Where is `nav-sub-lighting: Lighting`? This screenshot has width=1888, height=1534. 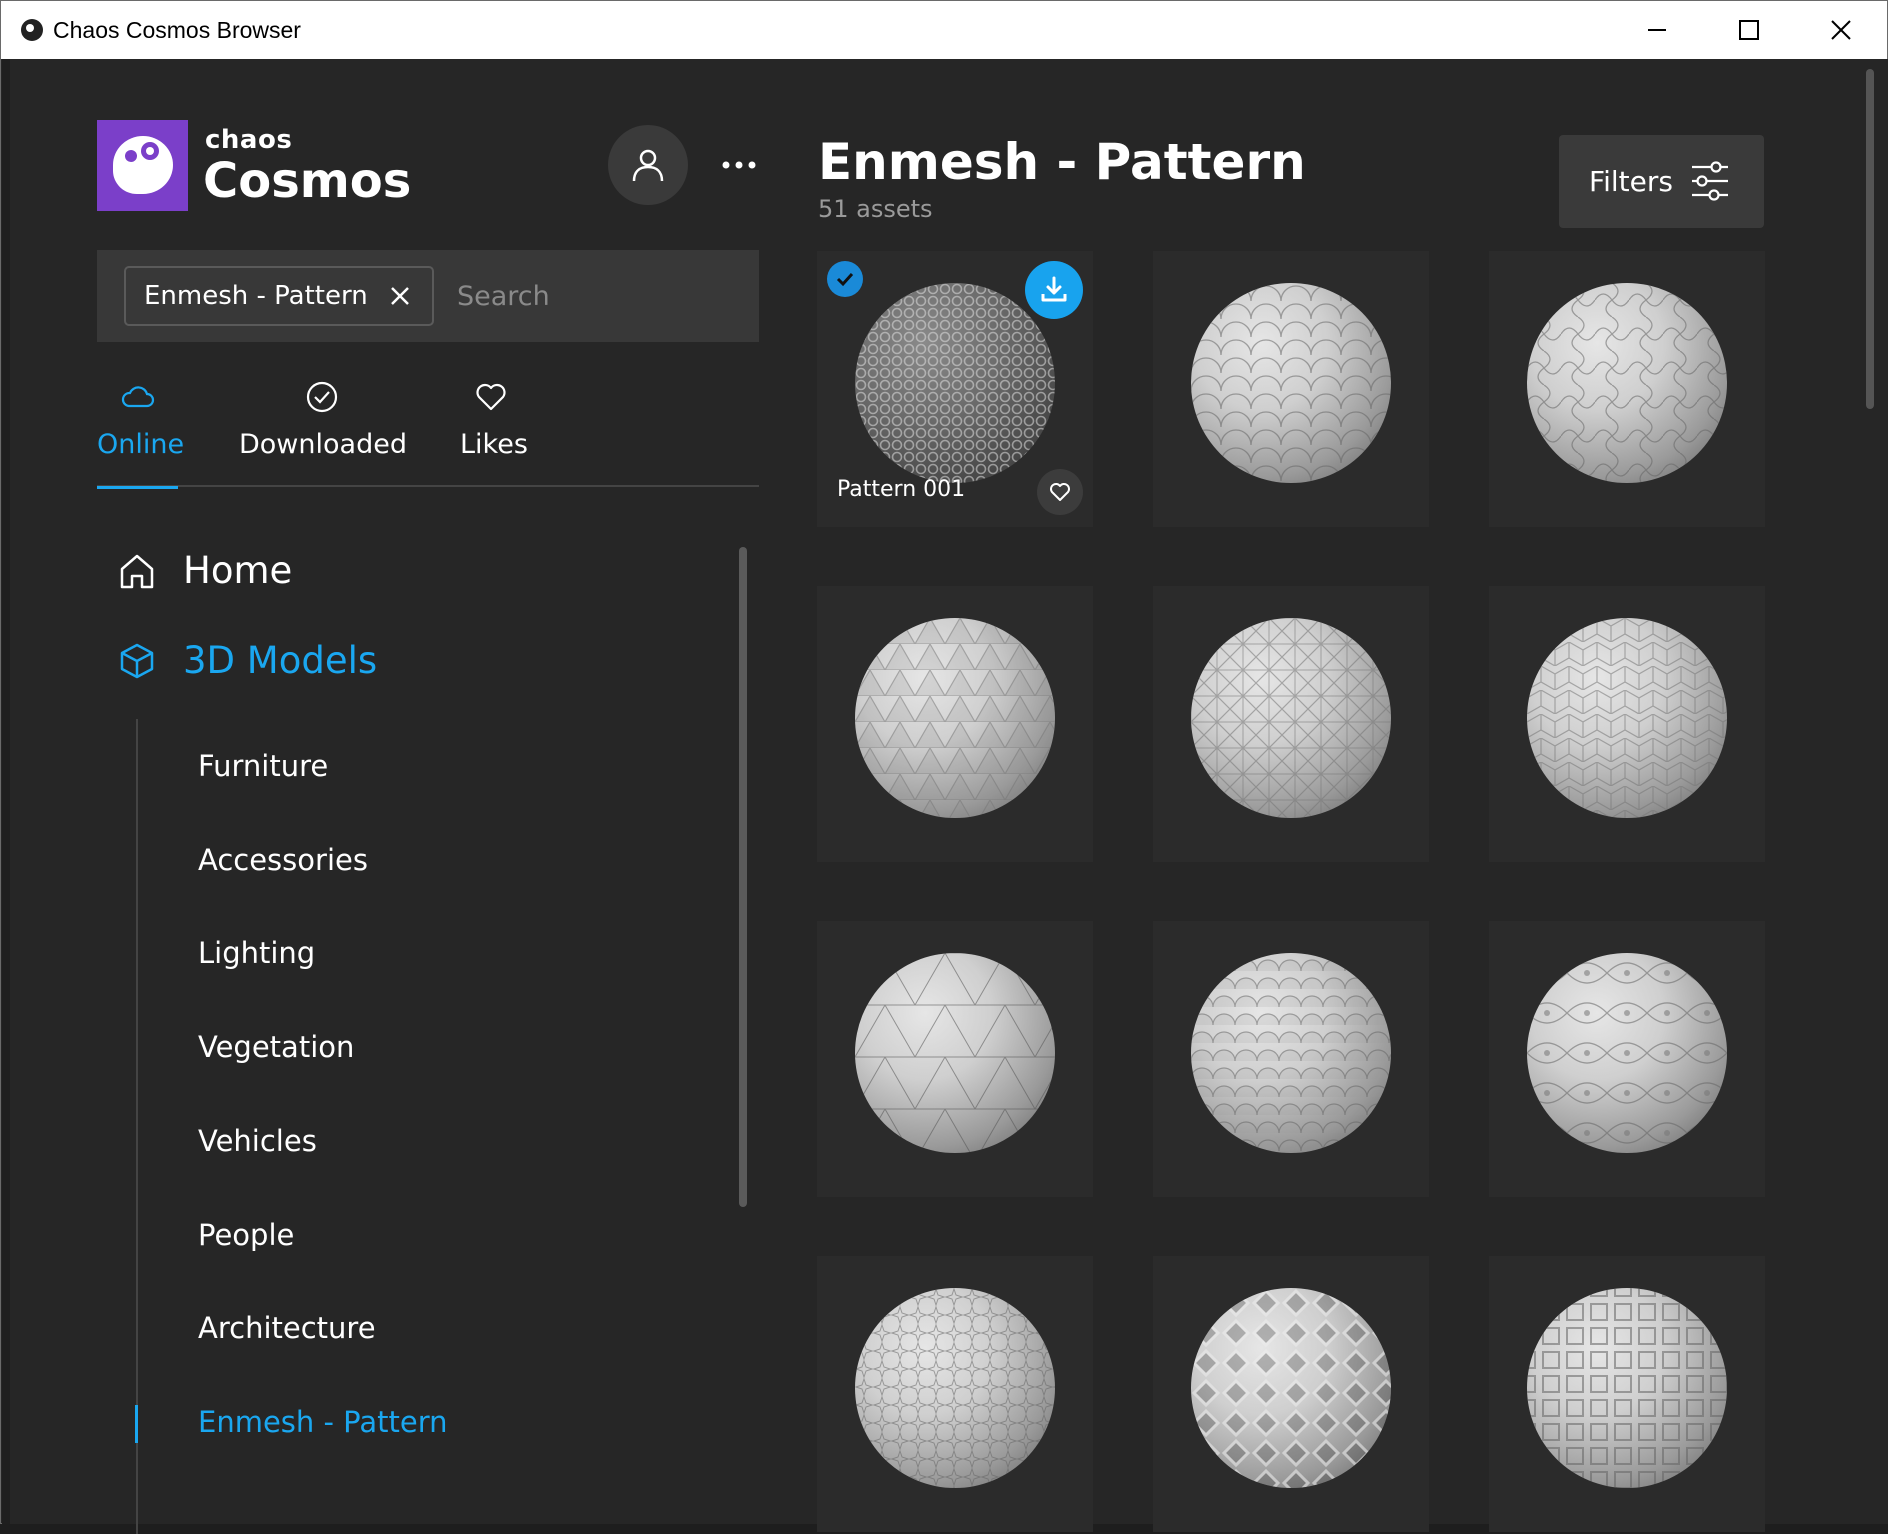
nav-sub-lighting: Lighting is located at coordinates (256, 953).